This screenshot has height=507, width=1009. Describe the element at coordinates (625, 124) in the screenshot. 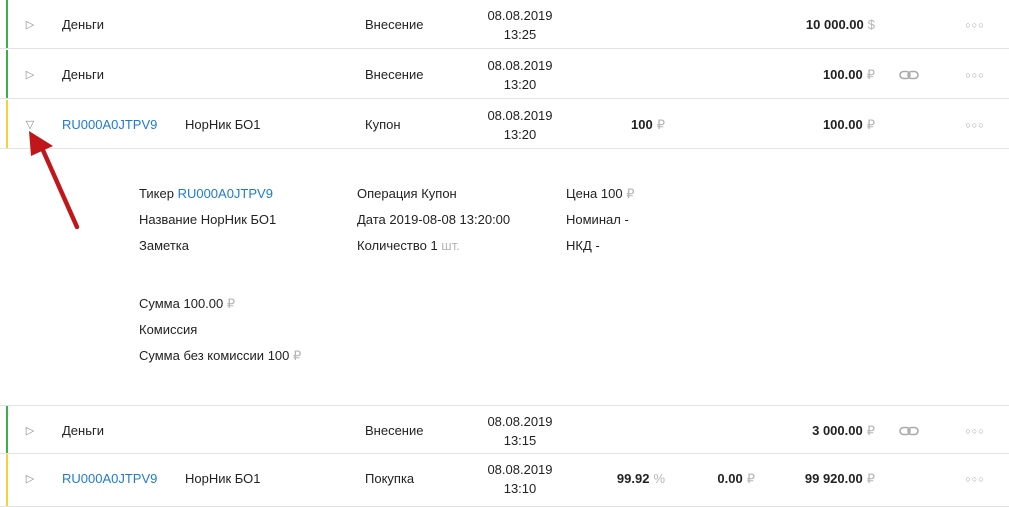

I see `operation-price: 100 ₽` at that location.